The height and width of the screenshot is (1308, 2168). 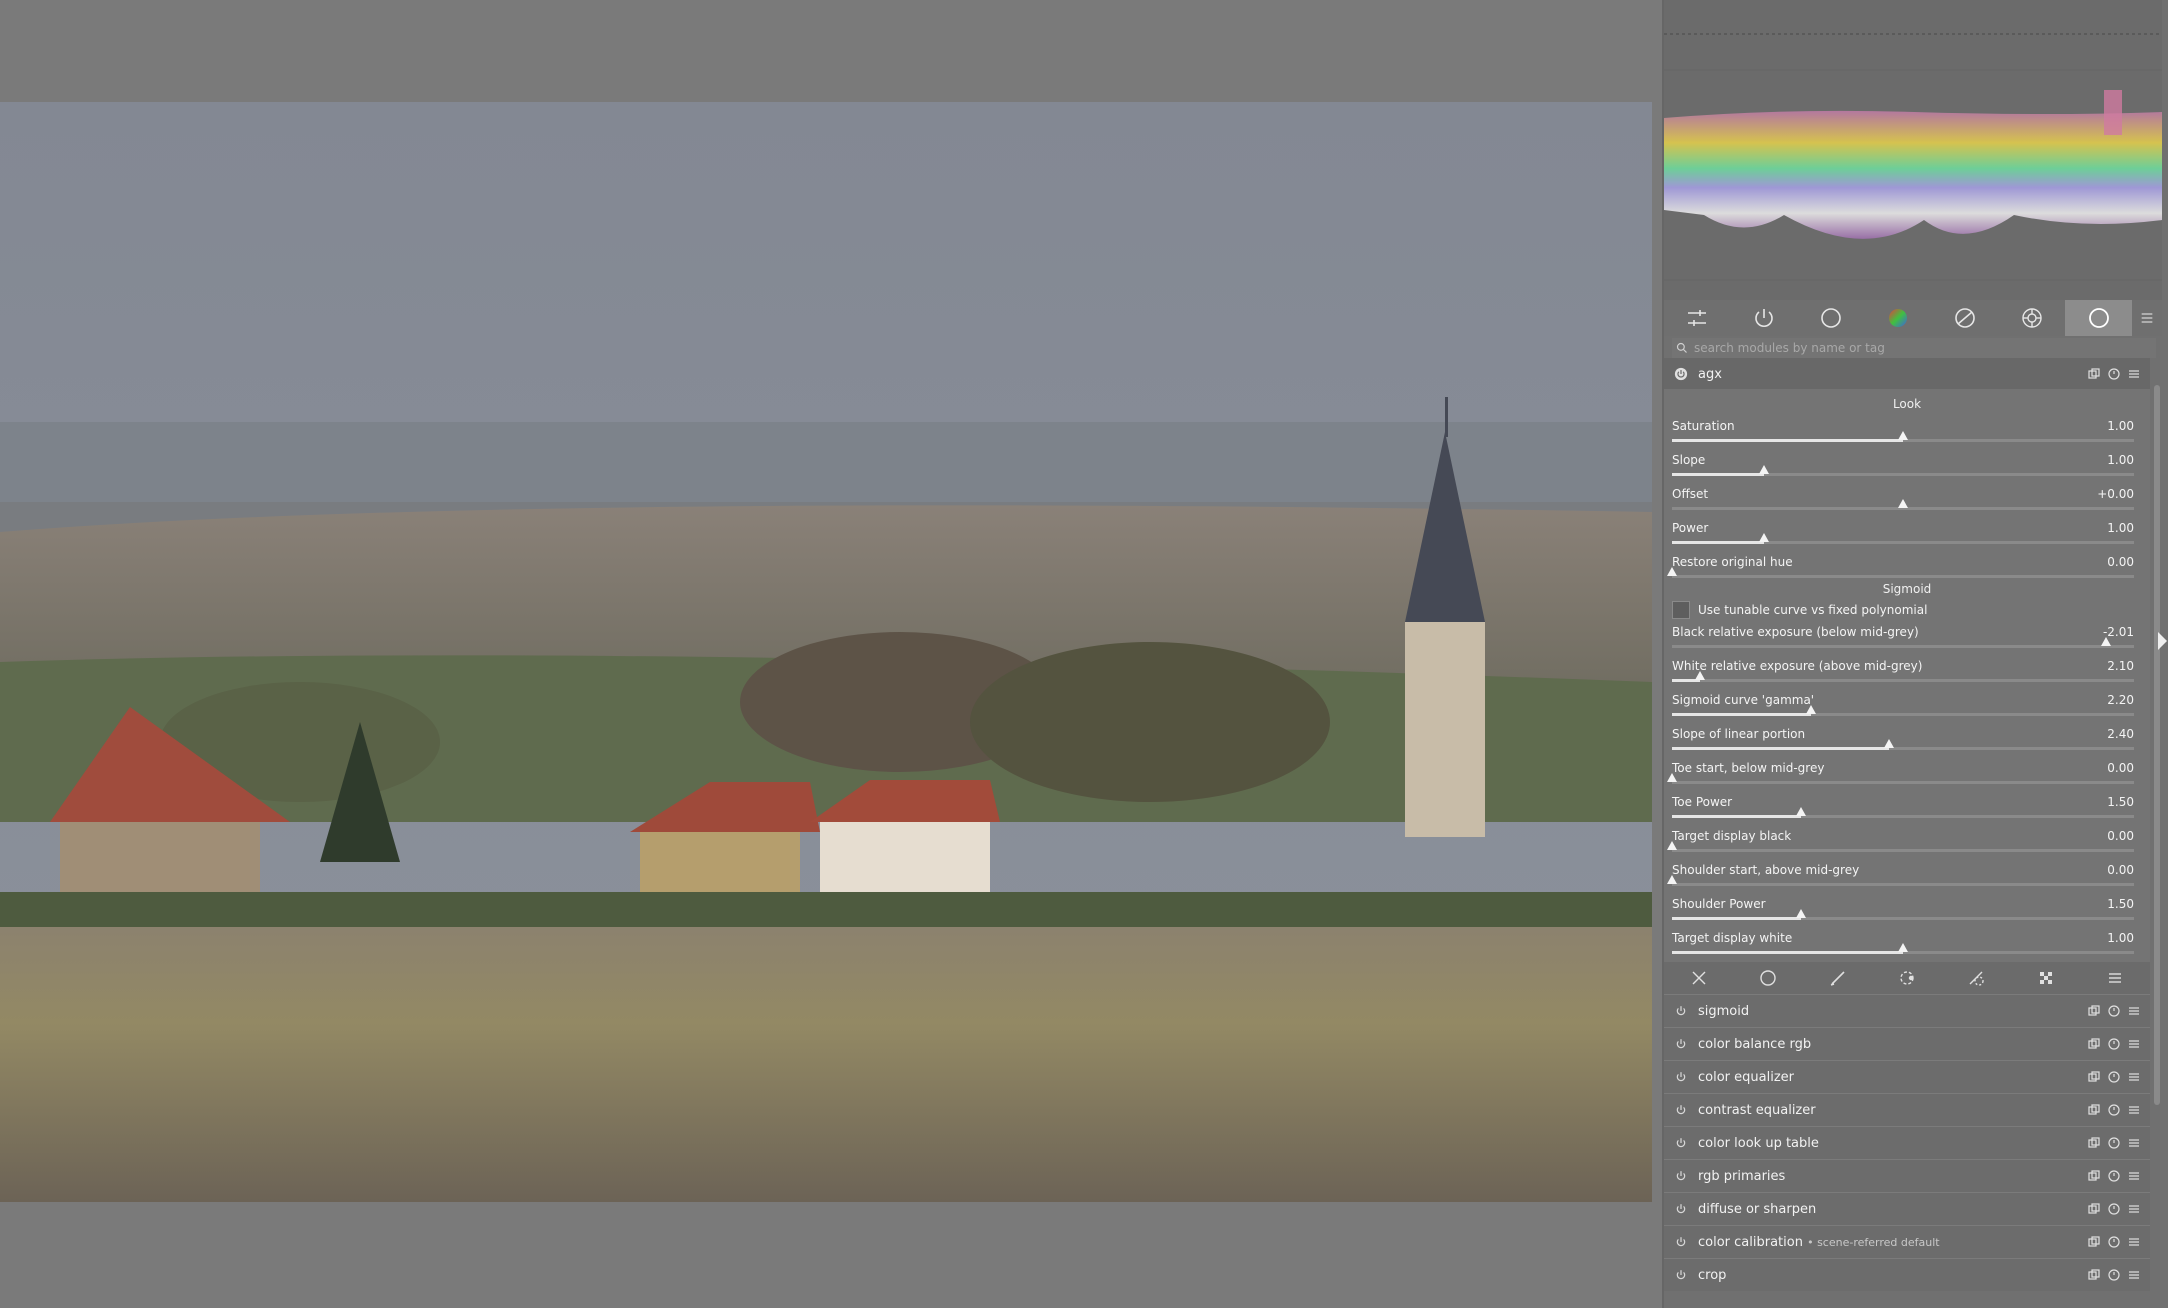 What do you see at coordinates (1964, 318) in the screenshot?
I see `tab-correct` at bounding box center [1964, 318].